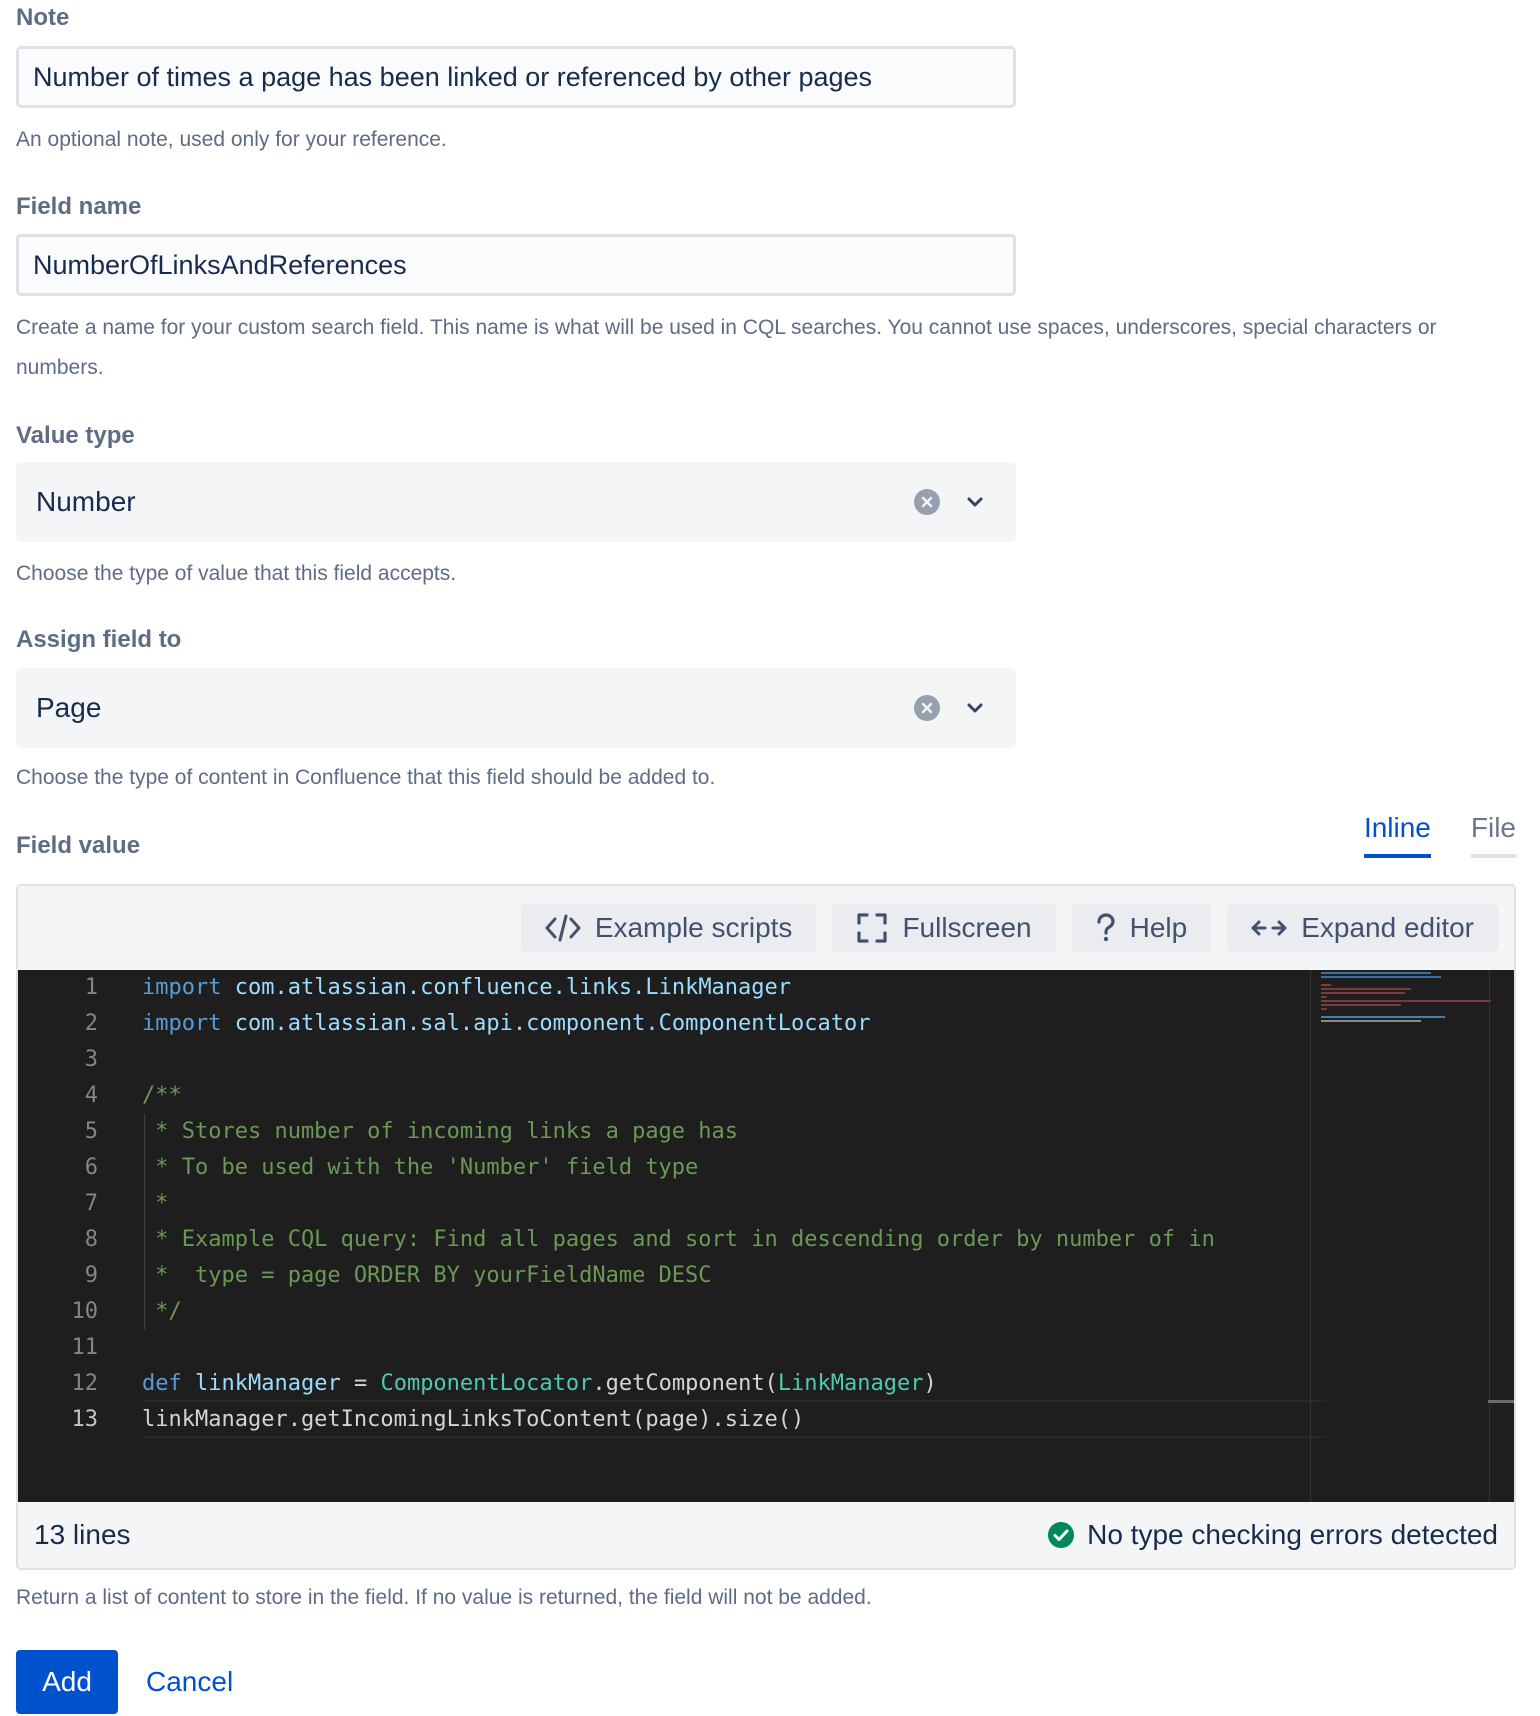 The height and width of the screenshot is (1716, 1540). What do you see at coordinates (189, 1682) in the screenshot?
I see `cancel-button: Cancel` at bounding box center [189, 1682].